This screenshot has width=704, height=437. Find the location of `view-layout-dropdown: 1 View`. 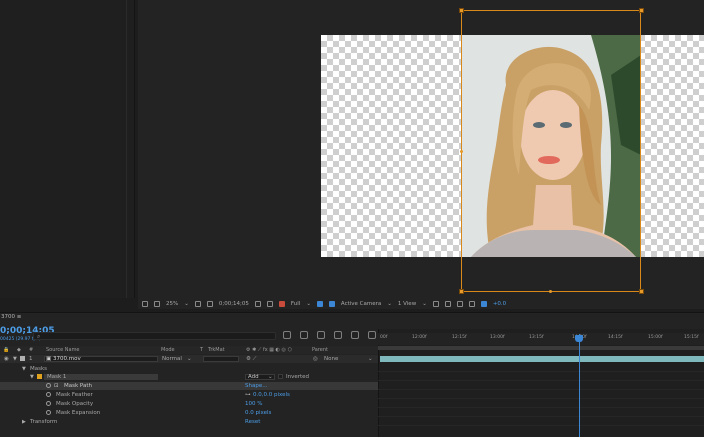

view-layout-dropdown: 1 View is located at coordinates (407, 304).